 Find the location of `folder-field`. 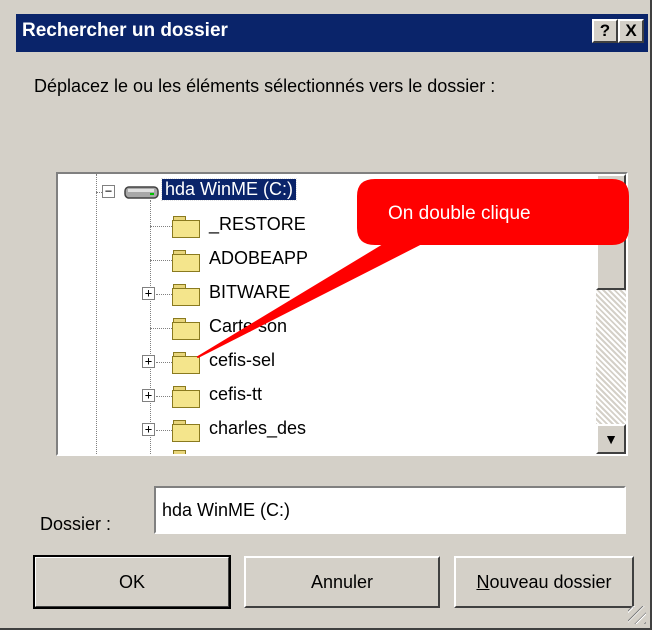

folder-field is located at coordinates (390, 510).